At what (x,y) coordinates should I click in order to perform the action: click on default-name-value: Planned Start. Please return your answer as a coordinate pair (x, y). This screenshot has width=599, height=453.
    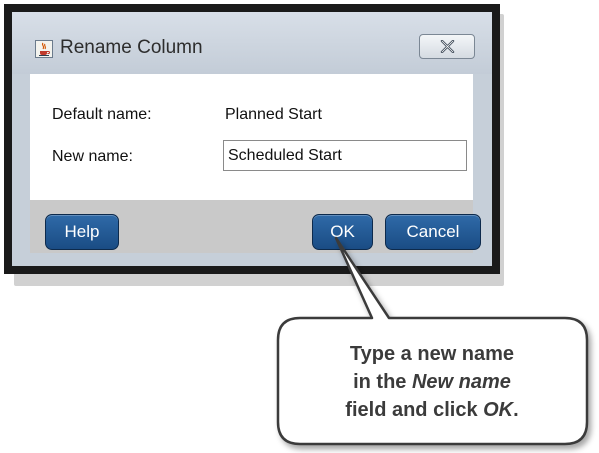
    Looking at the image, I should click on (273, 114).